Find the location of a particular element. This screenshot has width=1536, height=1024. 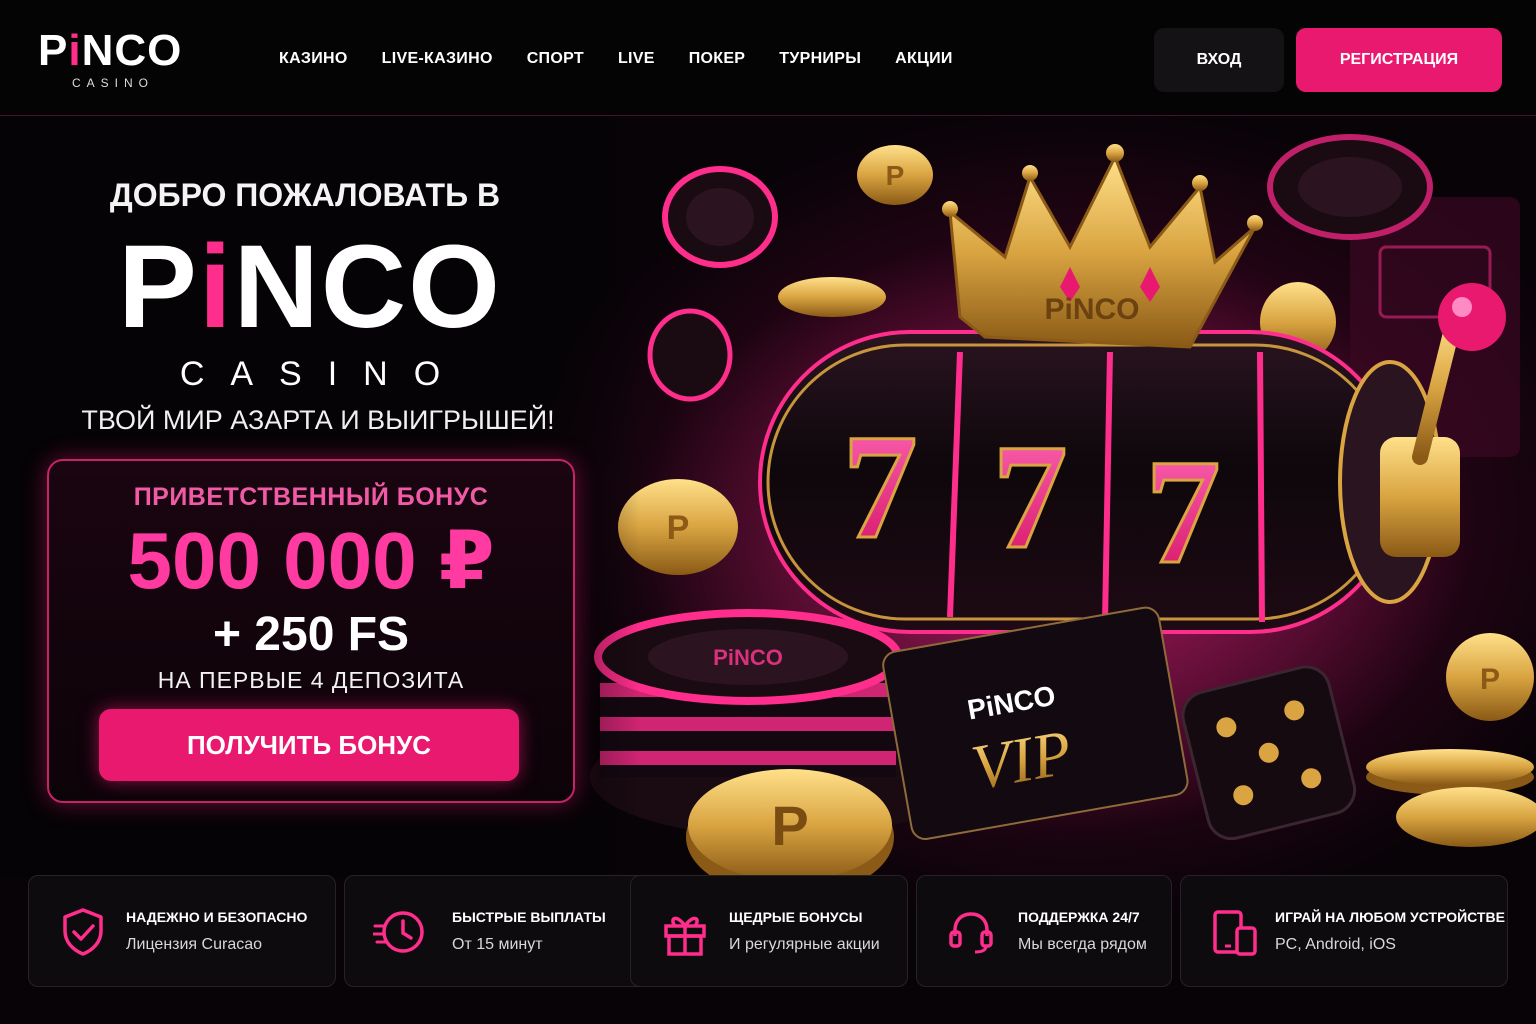

bonus-title: ПРИВЕТСТВЕННЫЙ БОНУС is located at coordinates (311, 497).